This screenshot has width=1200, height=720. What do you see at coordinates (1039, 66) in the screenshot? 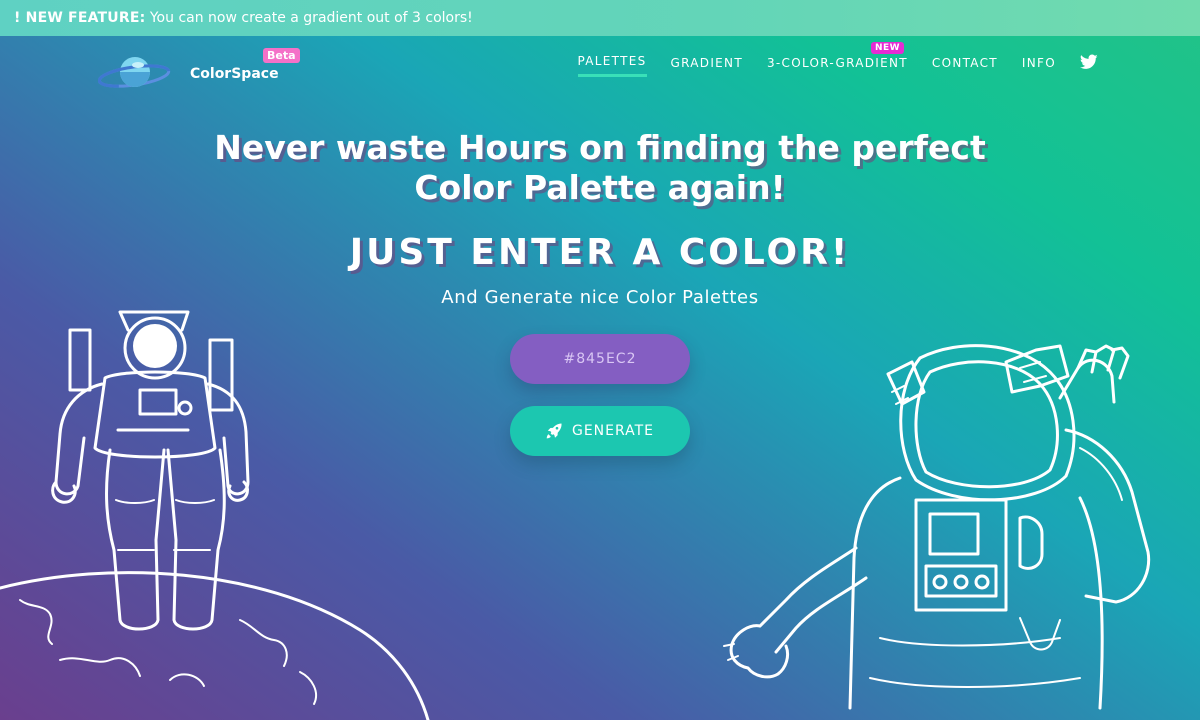
I see `nav-item-info: INFO` at bounding box center [1039, 66].